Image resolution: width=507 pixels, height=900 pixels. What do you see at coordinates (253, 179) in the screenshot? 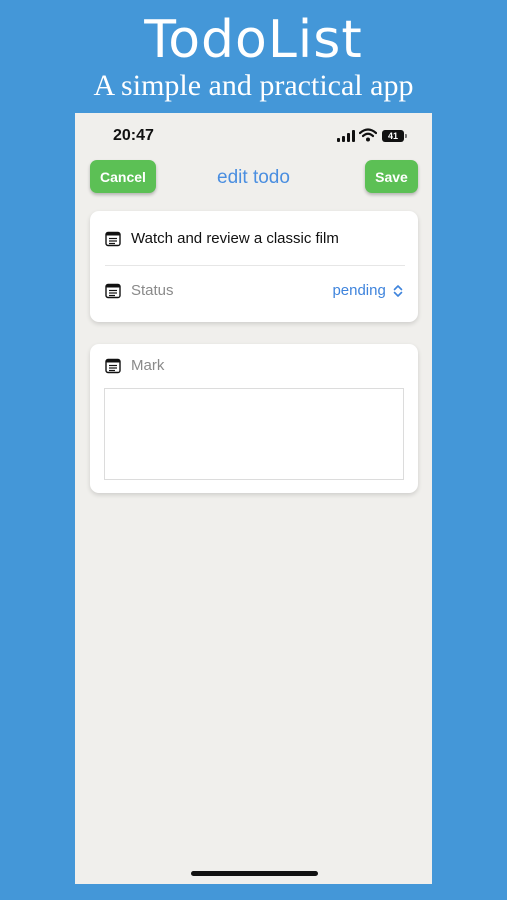
I see `navigation-bar: Cancel edit todo Save` at bounding box center [253, 179].